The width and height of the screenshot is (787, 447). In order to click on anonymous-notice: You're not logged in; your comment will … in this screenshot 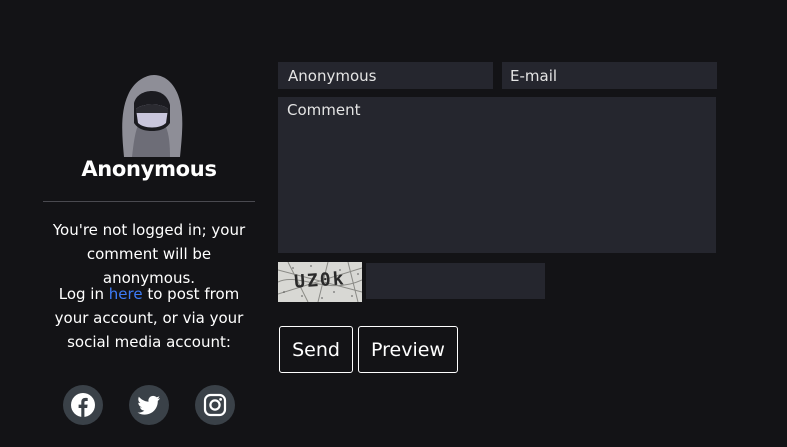, I will do `click(149, 254)`.